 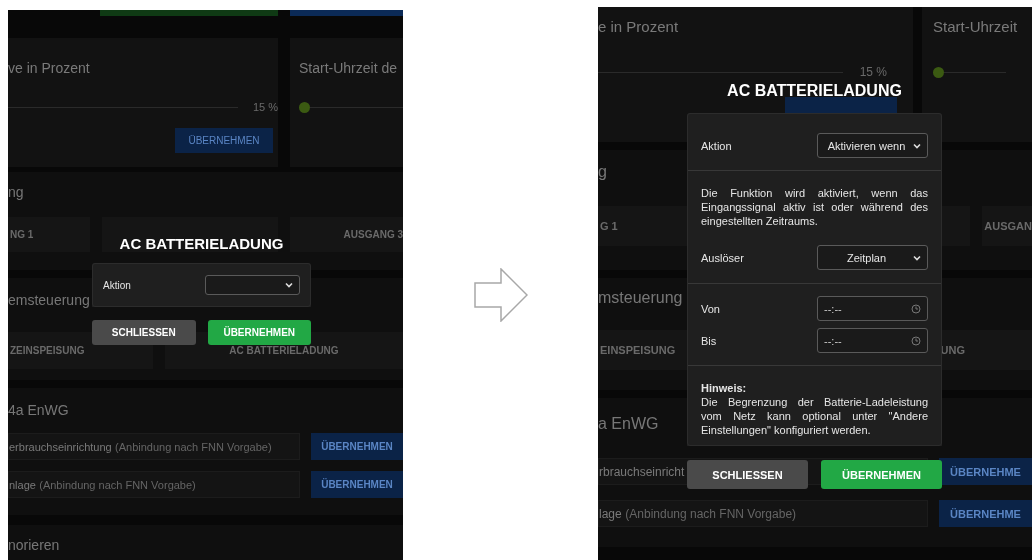 What do you see at coordinates (872, 145) in the screenshot?
I see `dropdown: Aktivieren wenn` at bounding box center [872, 145].